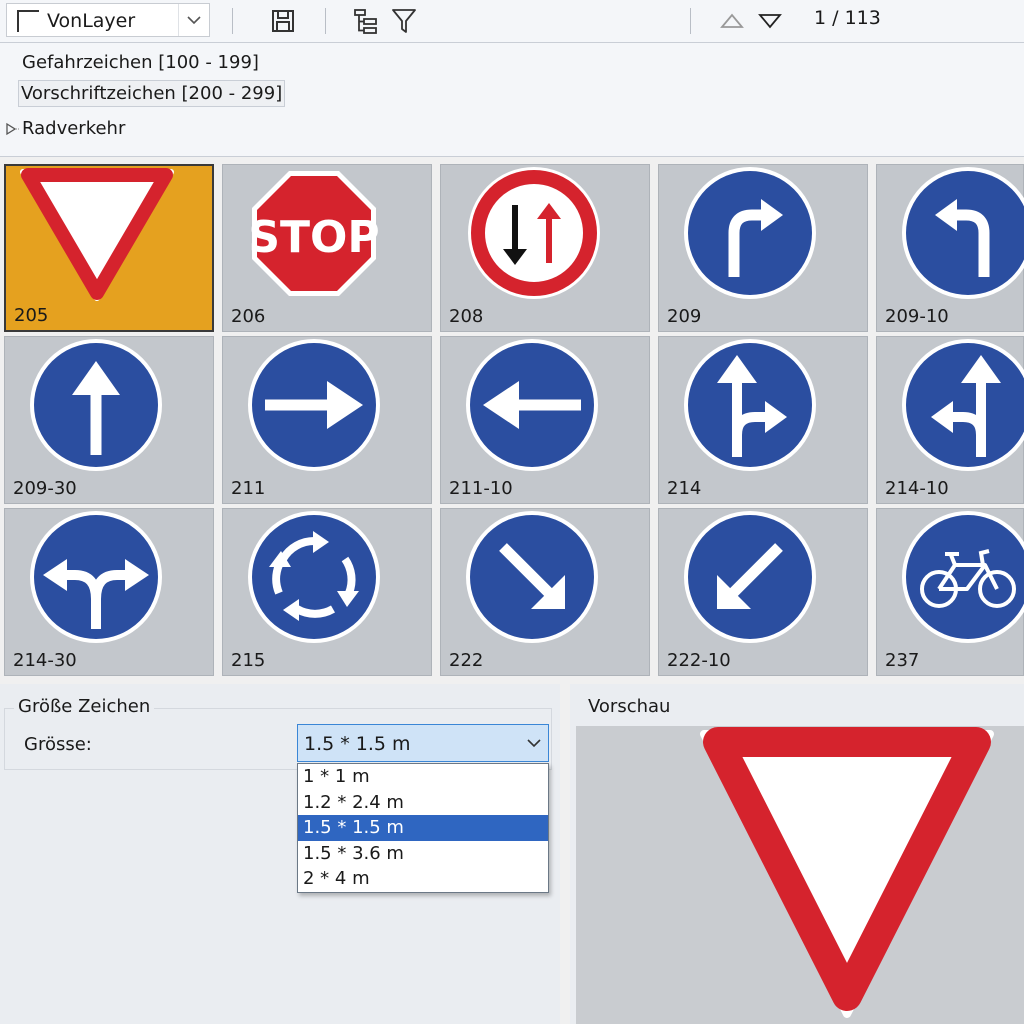  What do you see at coordinates (327, 420) in the screenshot?
I see `sign-tile-211: 211` at bounding box center [327, 420].